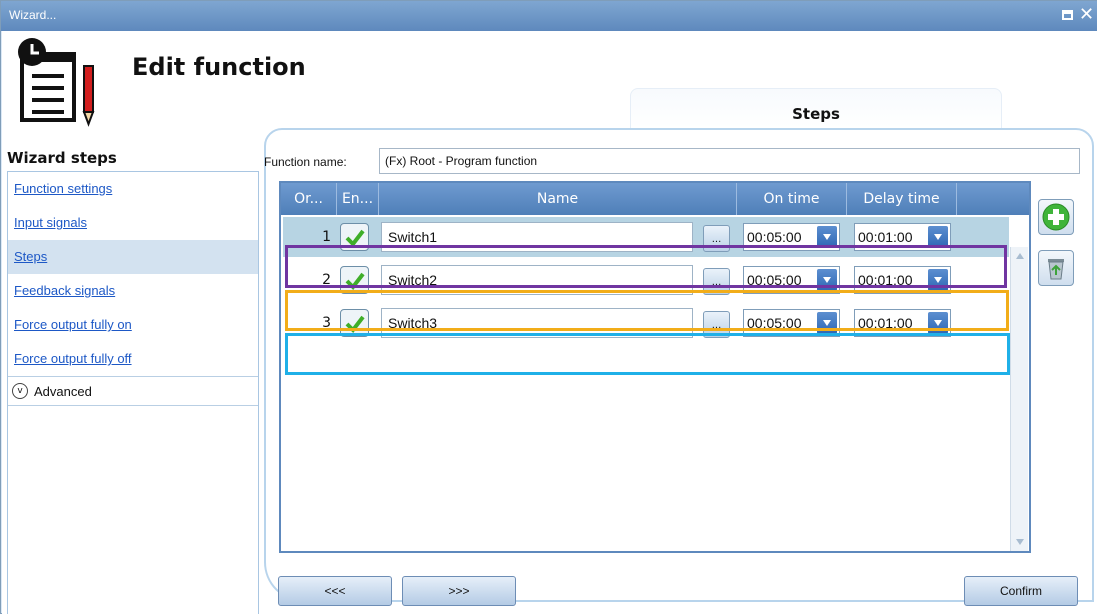 The height and width of the screenshot is (614, 1097). Describe the element at coordinates (20, 391) in the screenshot. I see `chevron-down-icon: v` at that location.